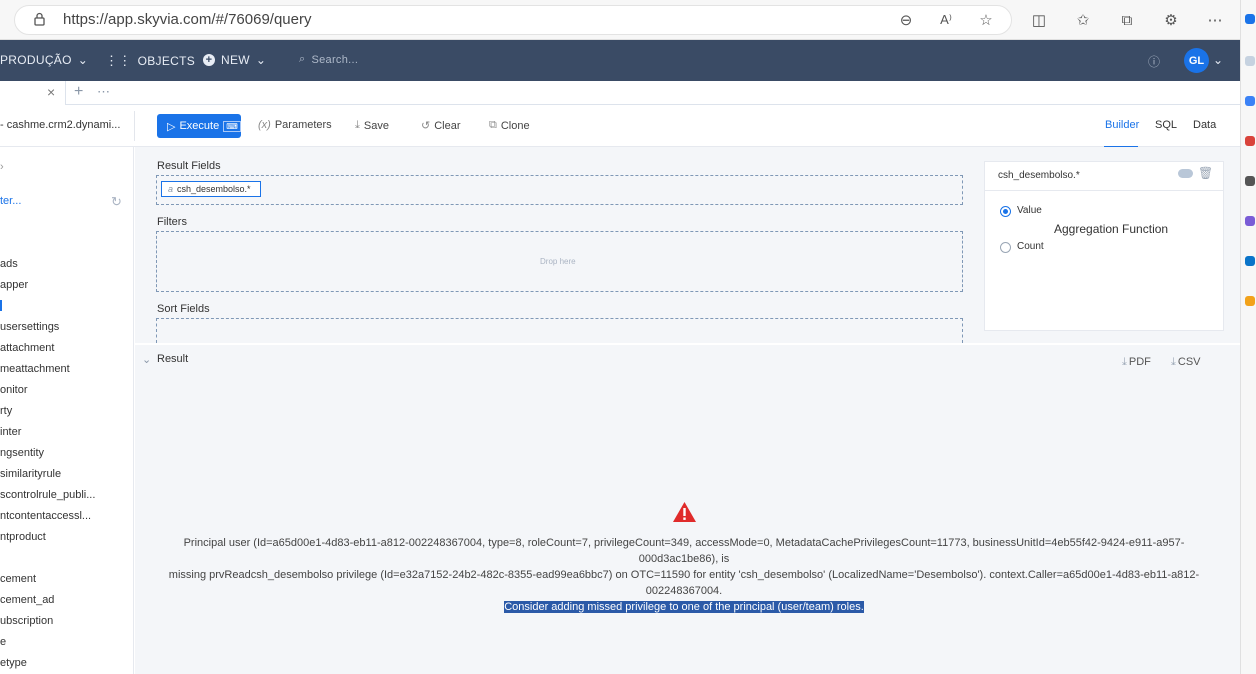 The image size is (1256, 674). I want to click on list-item-selected, so click(1, 305).